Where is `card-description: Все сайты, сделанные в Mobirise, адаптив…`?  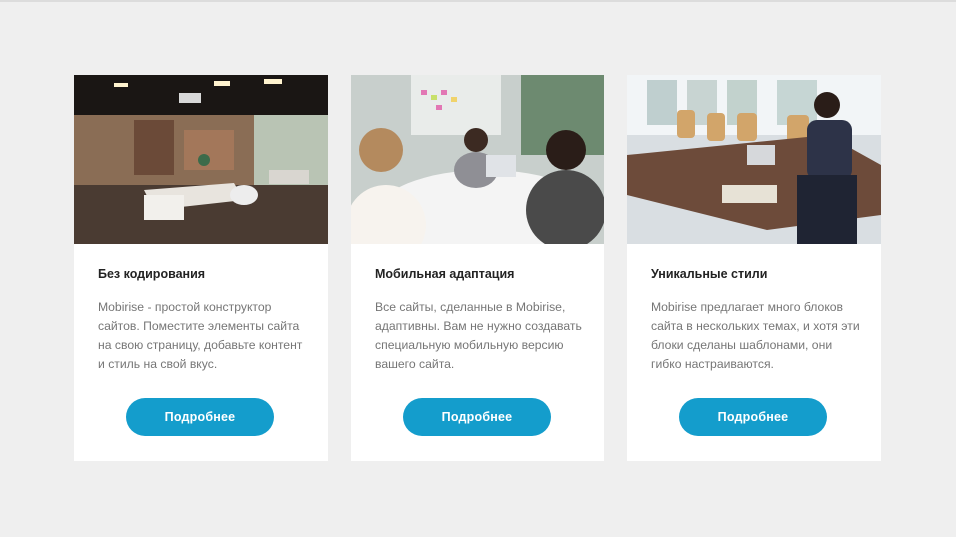 card-description: Все сайты, сделанные в Mobirise, адаптив… is located at coordinates (478, 335).